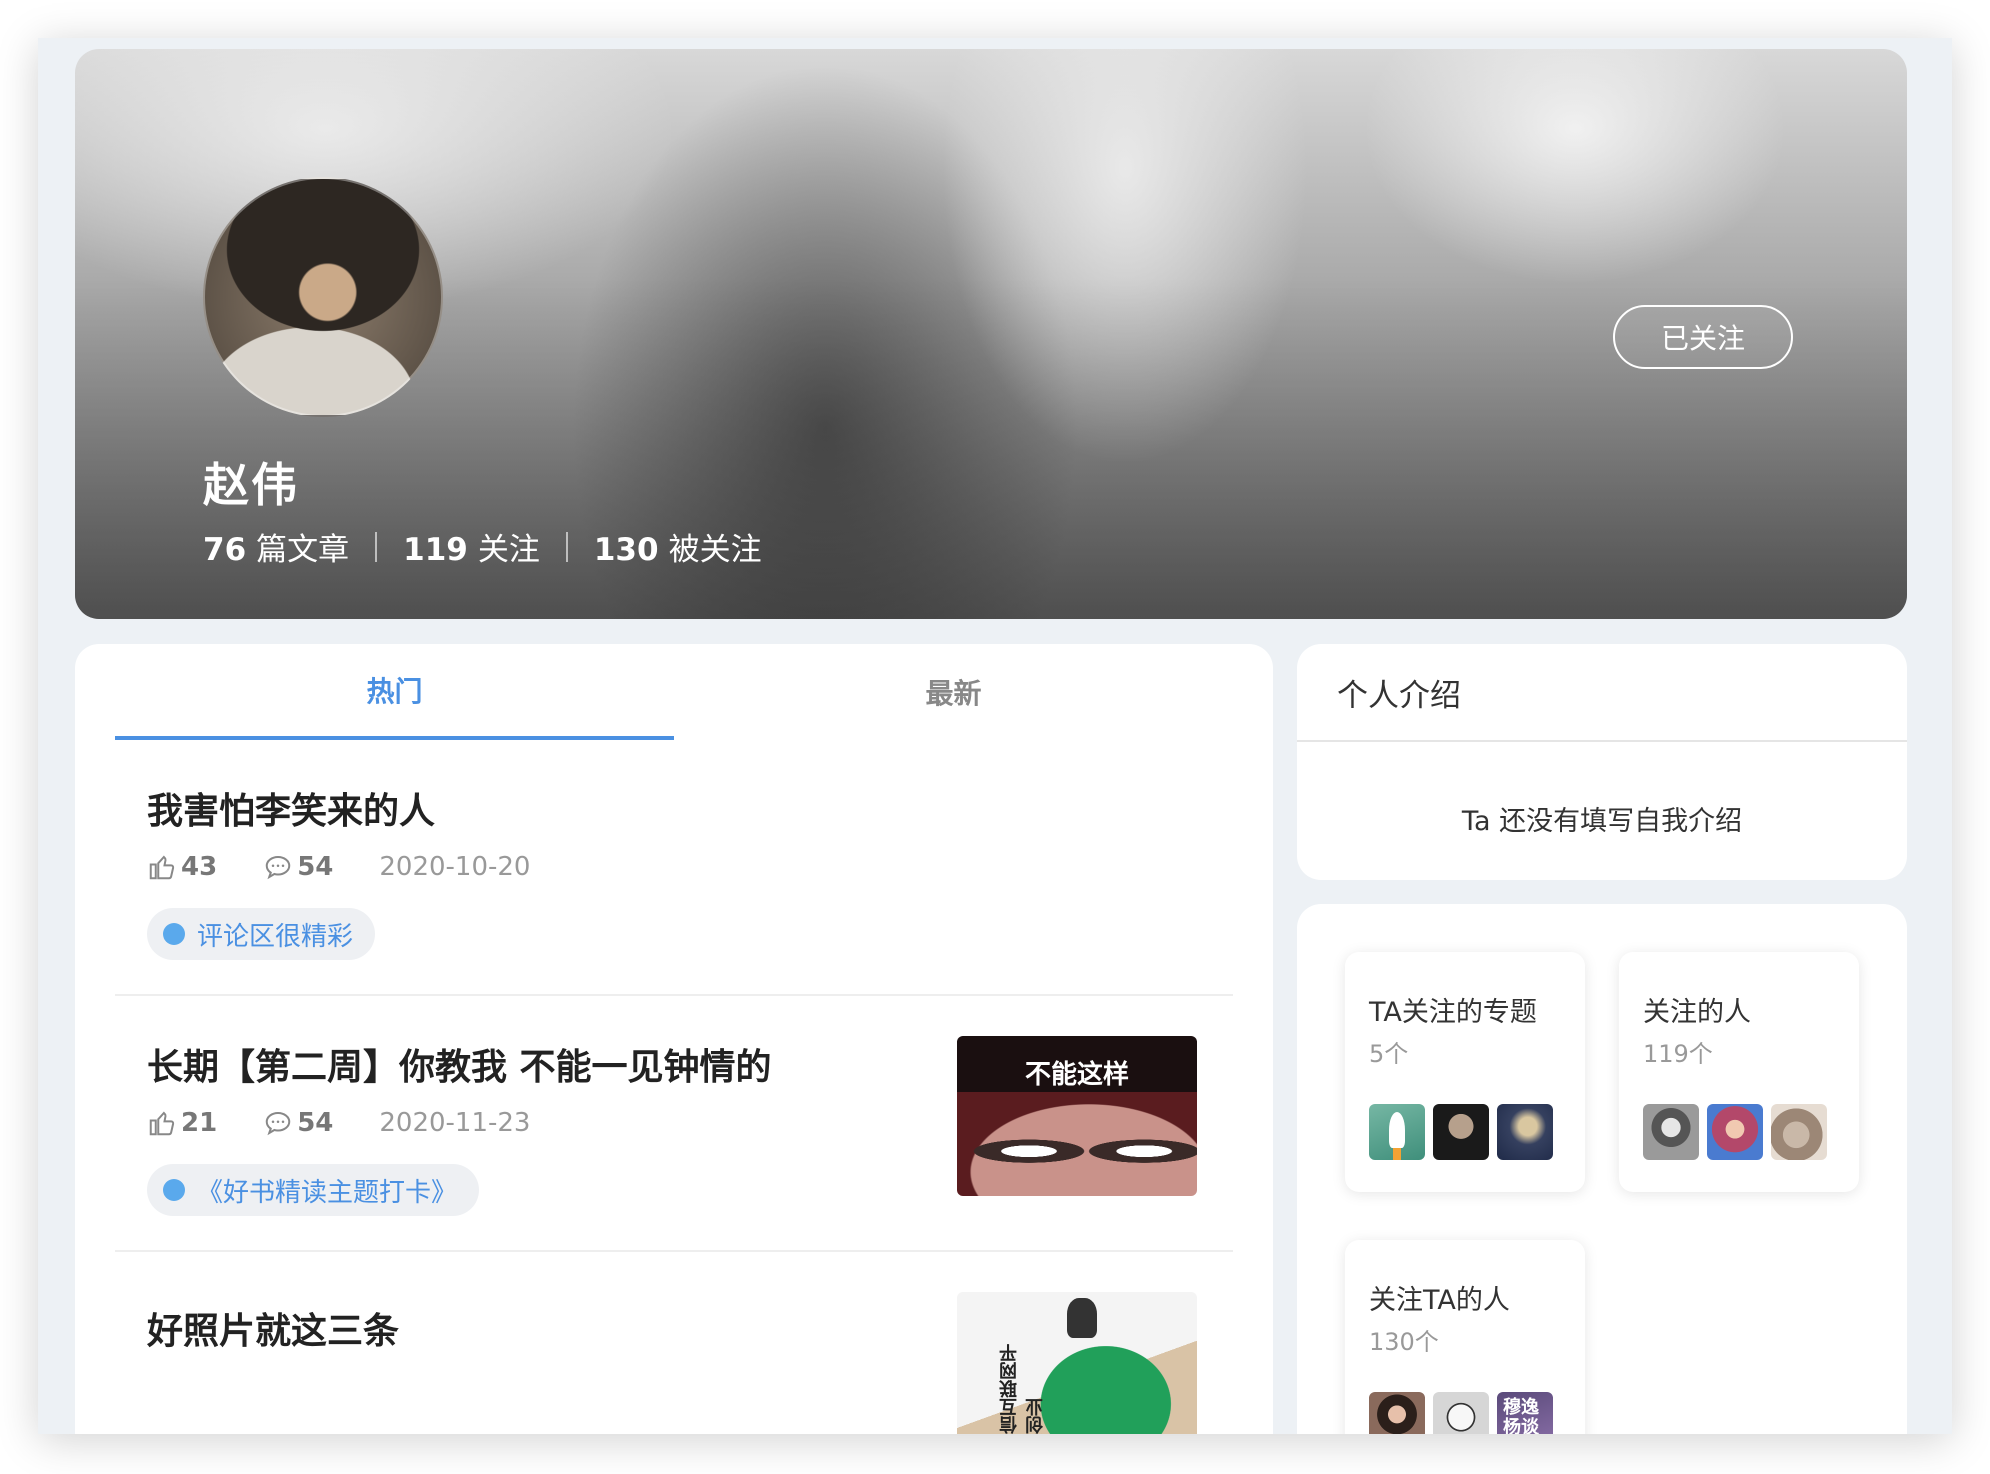 The image size is (1990, 1474). I want to click on like-count: 43, so click(199, 867).